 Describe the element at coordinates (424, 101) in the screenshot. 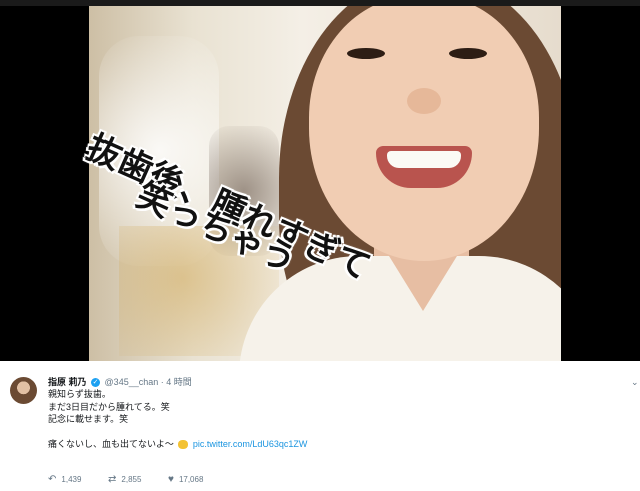

I see `photo-nose` at that location.